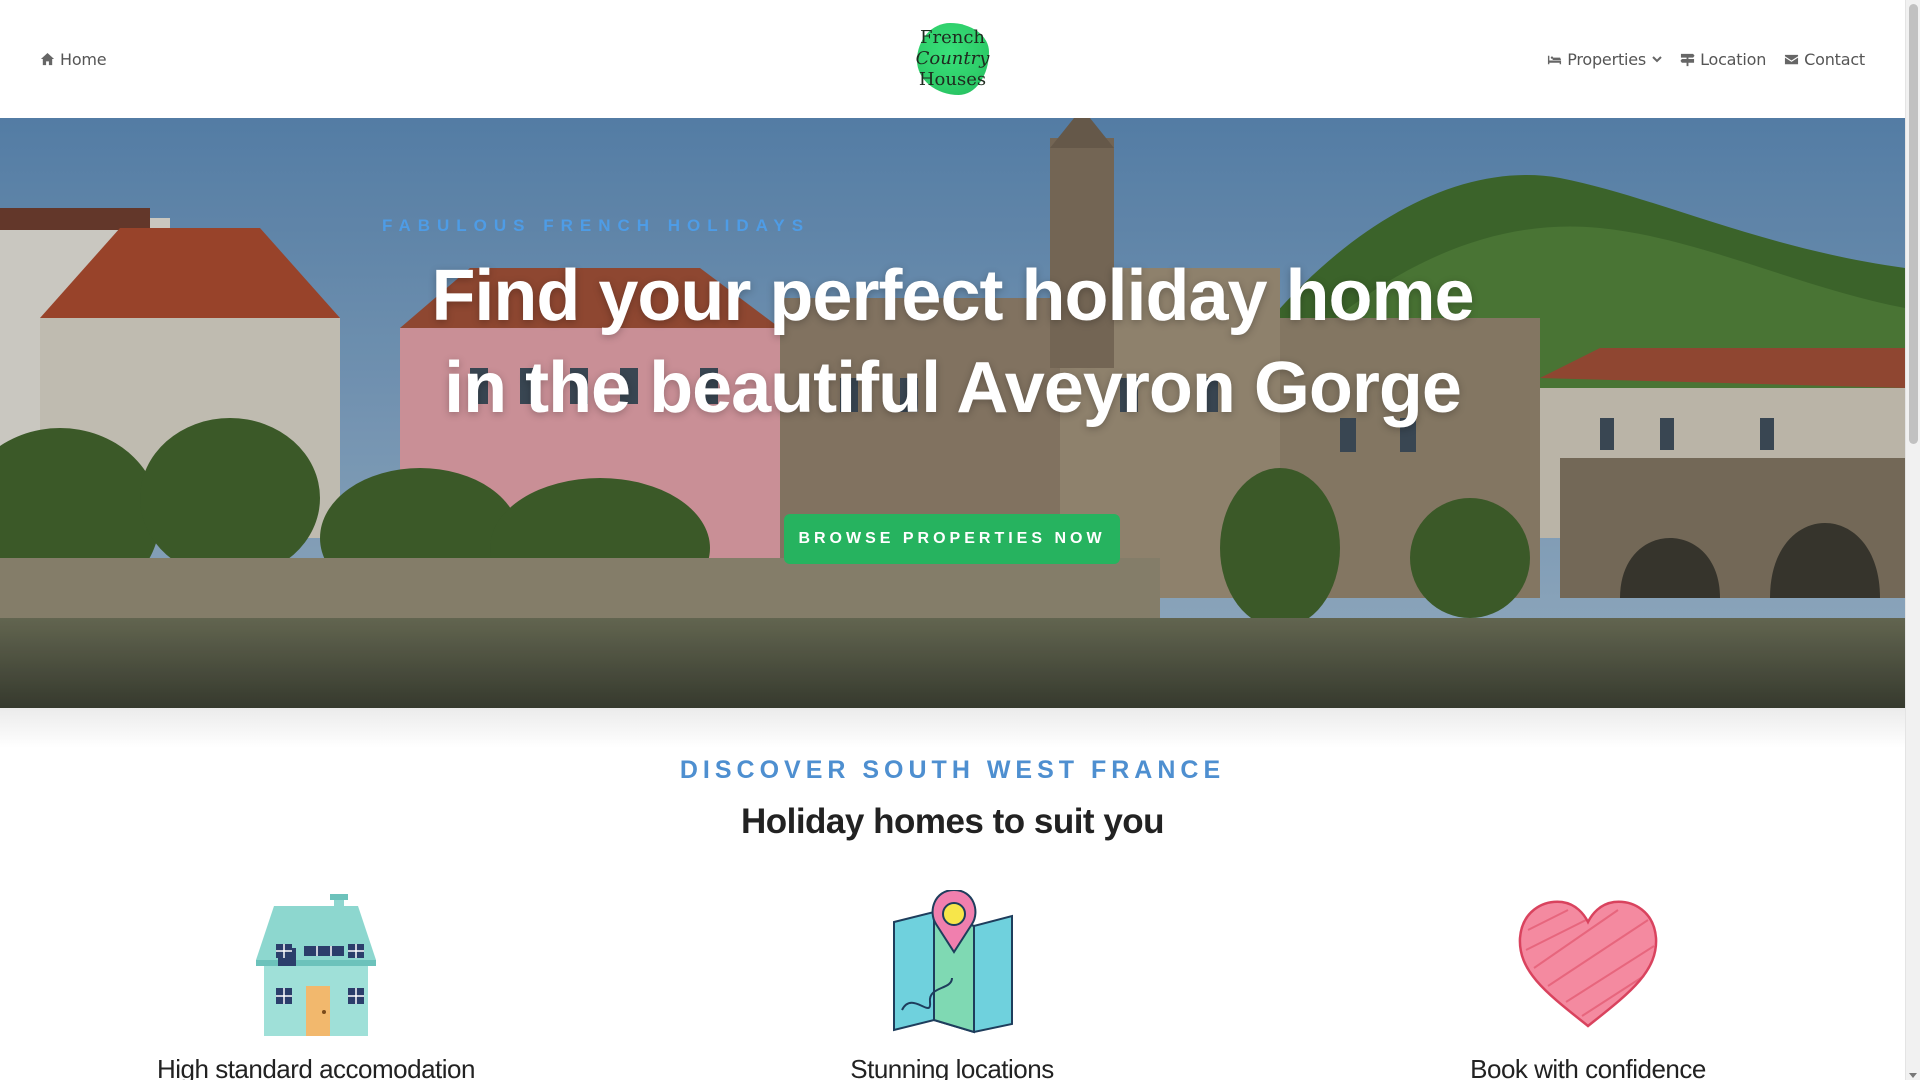  Describe the element at coordinates (47, 58) in the screenshot. I see `home-icon` at that location.